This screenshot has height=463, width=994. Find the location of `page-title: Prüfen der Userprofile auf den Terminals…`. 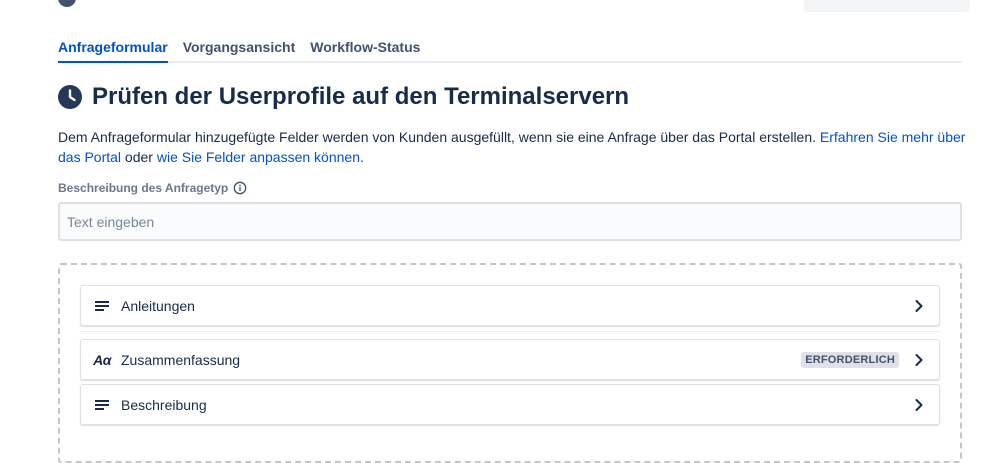

page-title: Prüfen der Userprofile auf den Terminals… is located at coordinates (361, 96).